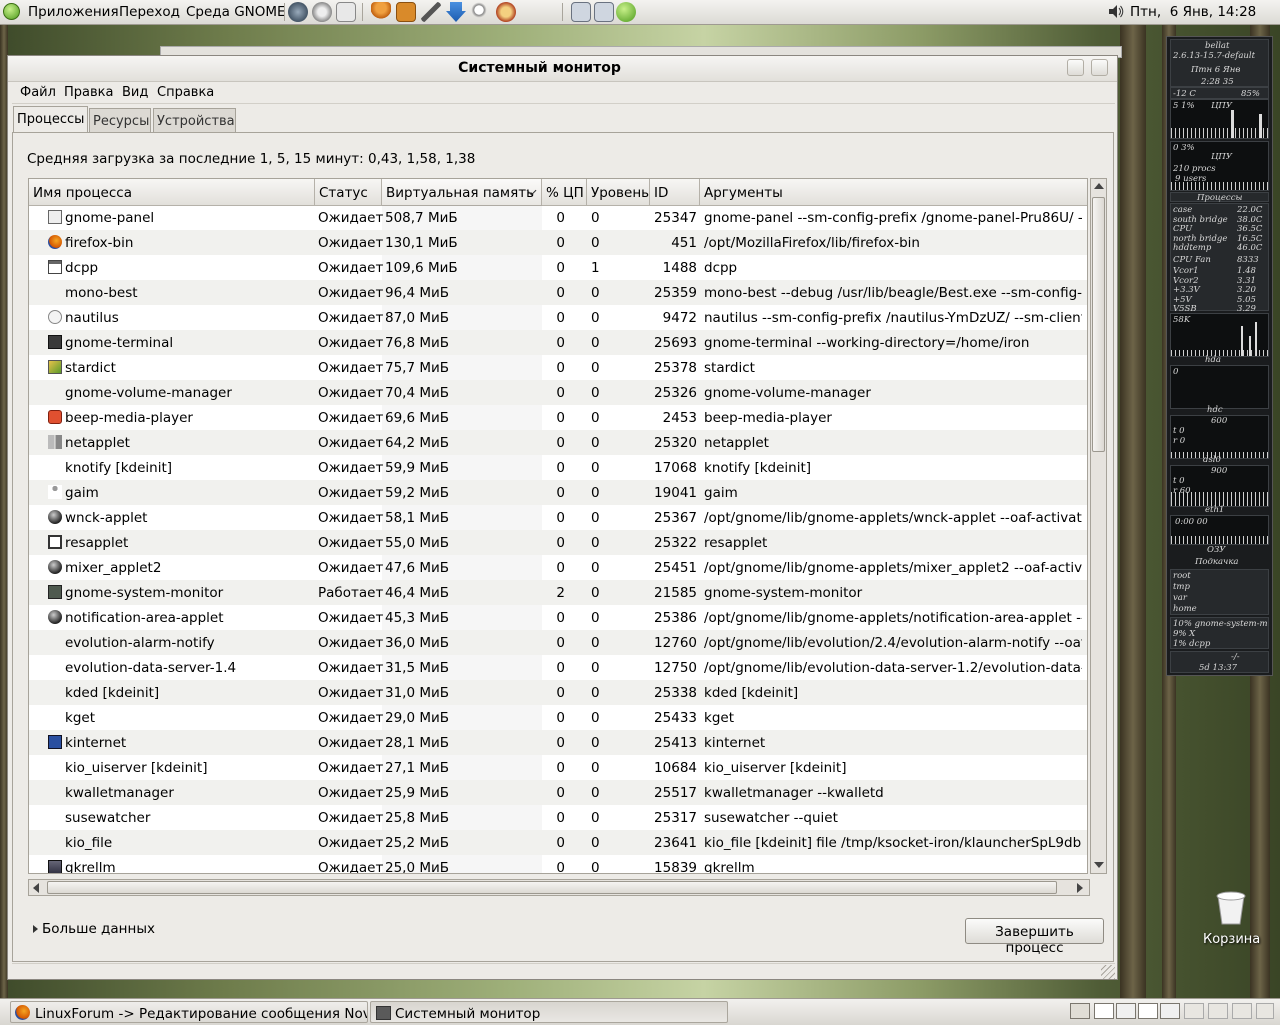 Image resolution: width=1280 pixels, height=1025 pixels. I want to click on trash-label: Корзина, so click(1231, 939).